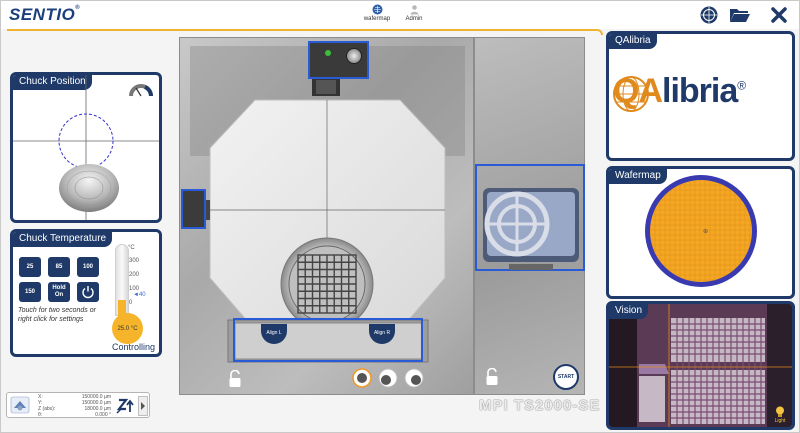 The width and height of the screenshot is (800, 433). Describe the element at coordinates (540, 405) in the screenshot. I see `model-label: MPI TS2000-SE` at that location.